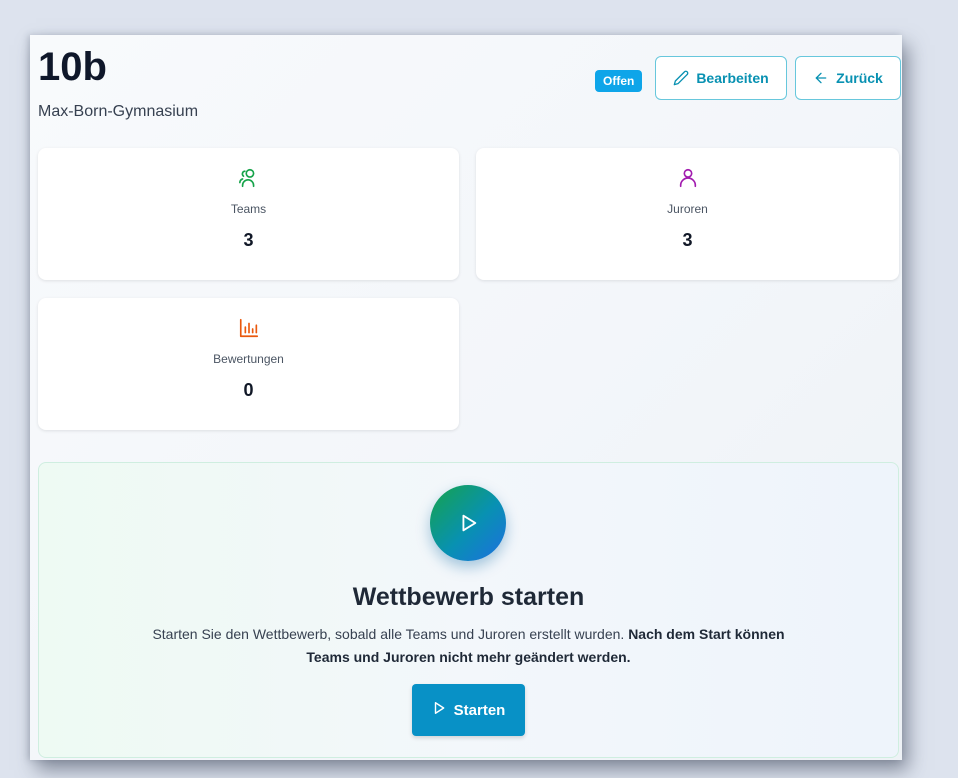  Describe the element at coordinates (118, 111) in the screenshot. I see `page-subtitle: Max-Born-Gymnasium` at that location.